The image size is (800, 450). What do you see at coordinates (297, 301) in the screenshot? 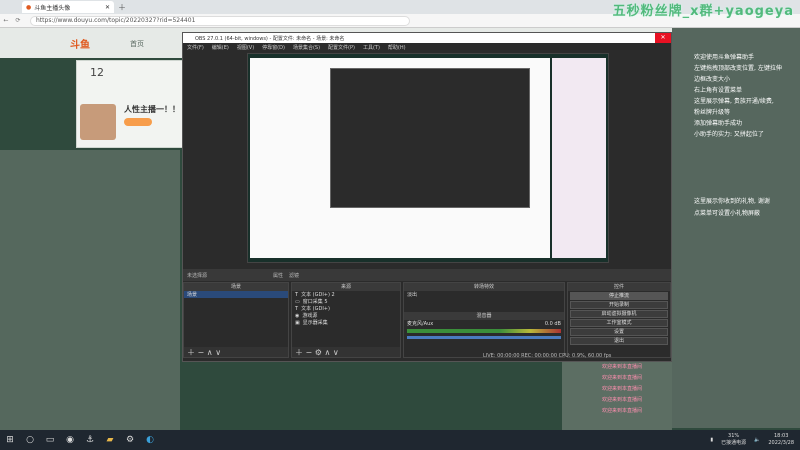
I see `window-icon: ▭` at bounding box center [297, 301].